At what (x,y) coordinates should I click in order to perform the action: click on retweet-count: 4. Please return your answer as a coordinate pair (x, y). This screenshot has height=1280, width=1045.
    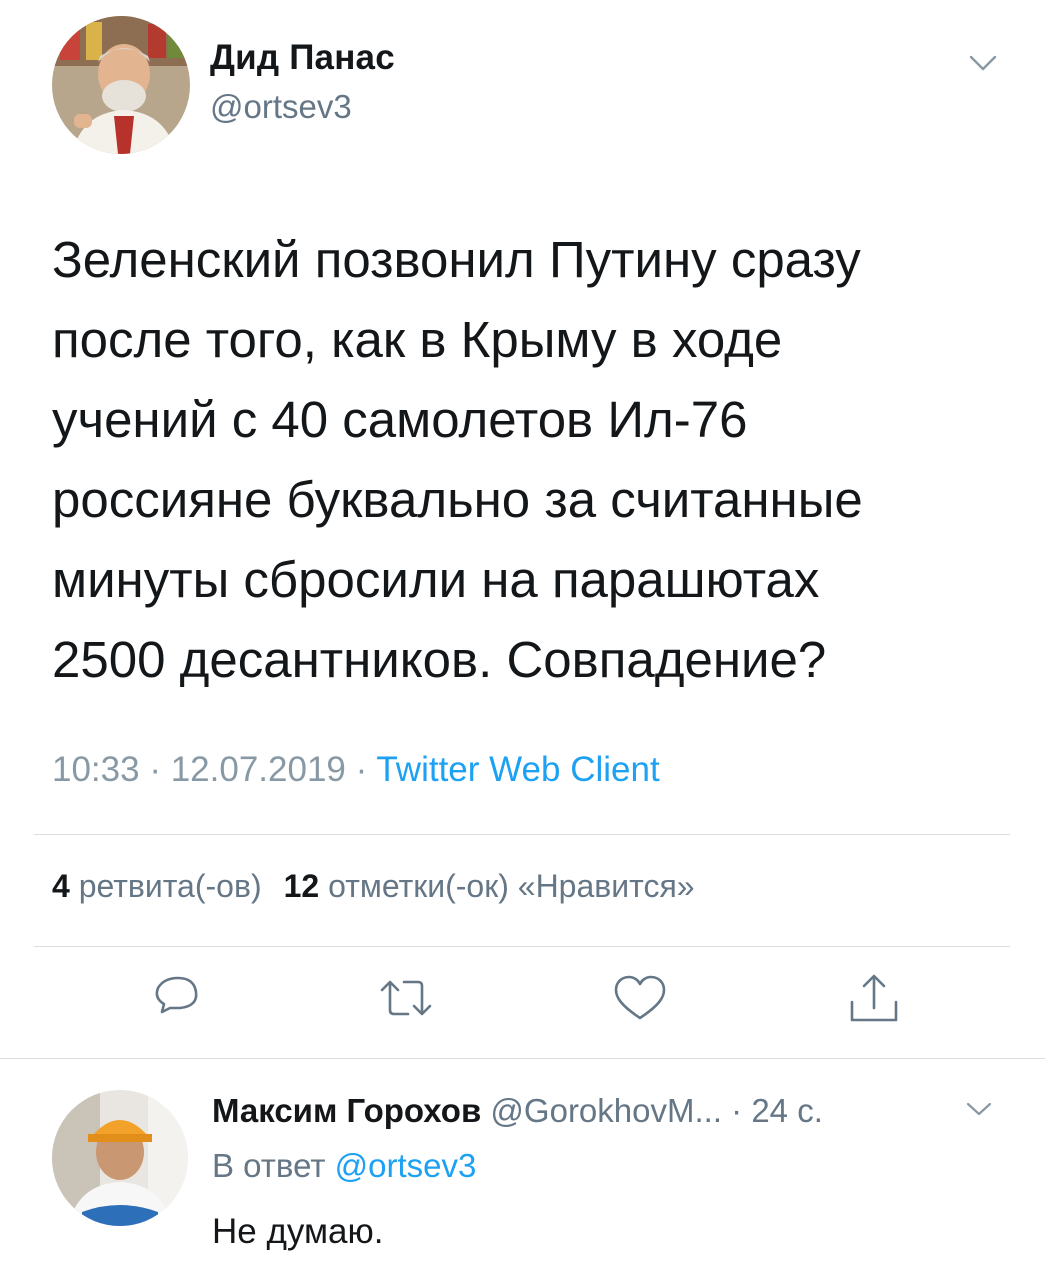
    Looking at the image, I should click on (61, 886).